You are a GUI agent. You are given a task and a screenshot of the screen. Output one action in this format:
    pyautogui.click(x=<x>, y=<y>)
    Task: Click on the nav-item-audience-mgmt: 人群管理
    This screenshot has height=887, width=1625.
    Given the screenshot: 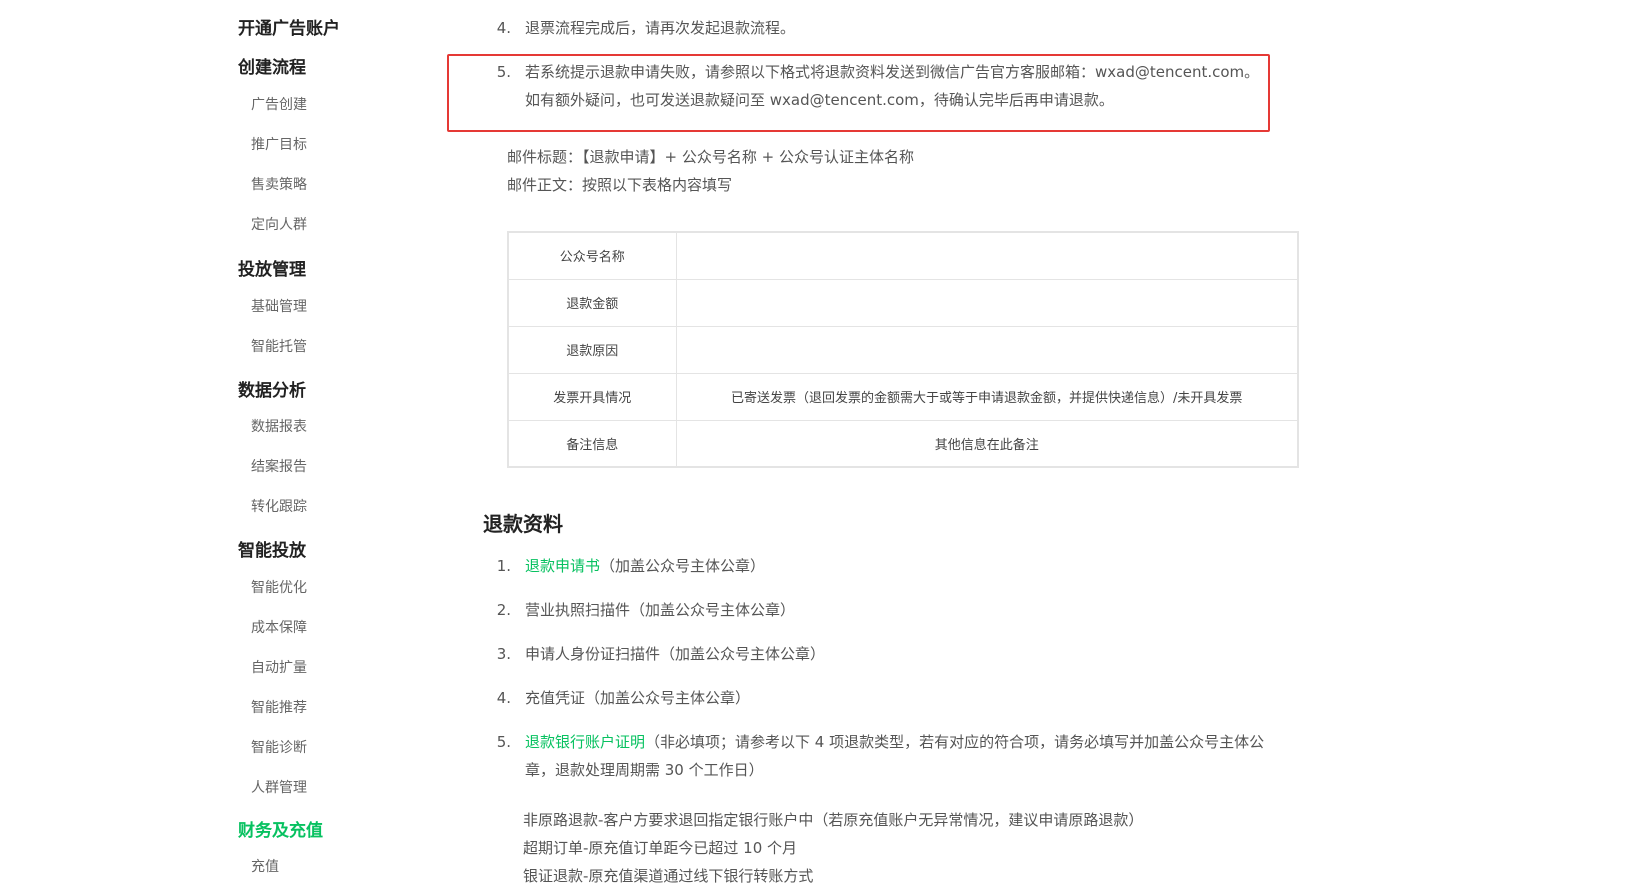 What is the action you would take?
    pyautogui.click(x=279, y=788)
    